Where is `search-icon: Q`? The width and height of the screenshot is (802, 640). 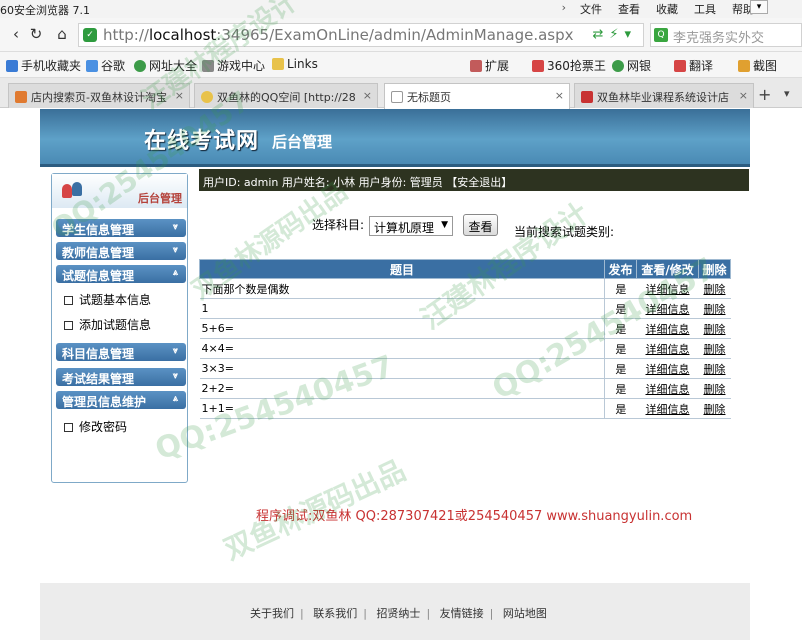
search-icon: Q is located at coordinates (661, 35).